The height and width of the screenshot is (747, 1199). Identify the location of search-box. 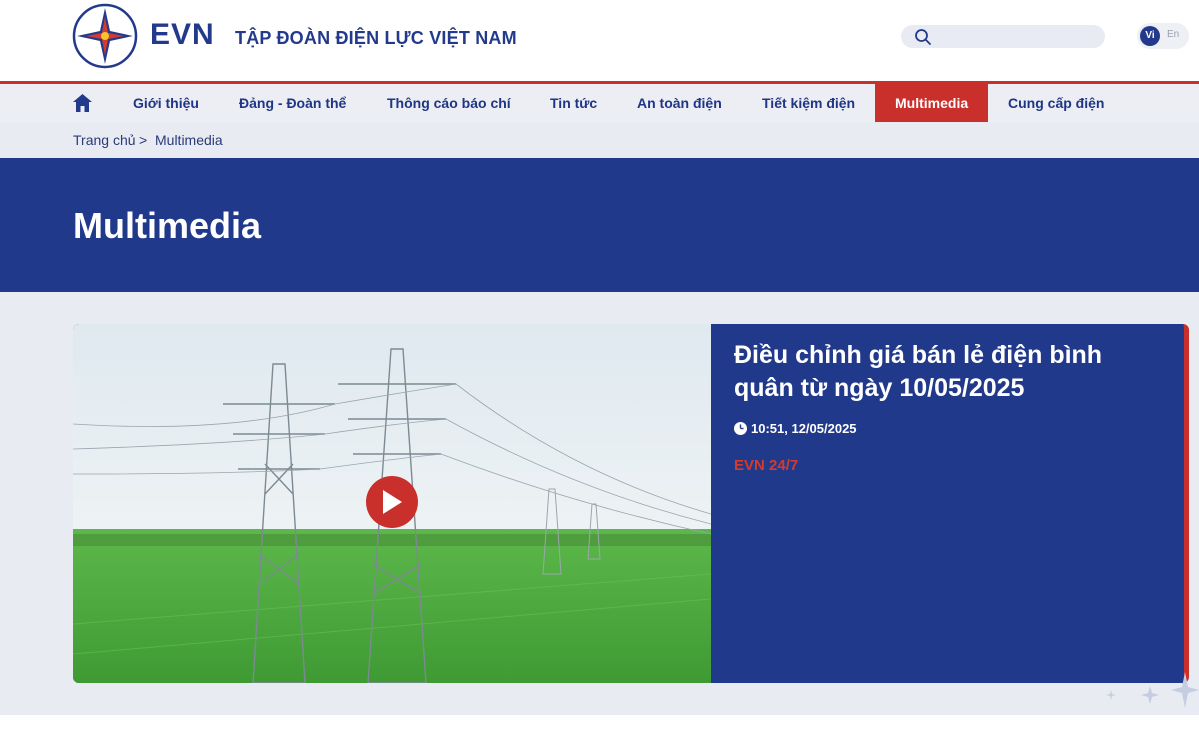
(1003, 36).